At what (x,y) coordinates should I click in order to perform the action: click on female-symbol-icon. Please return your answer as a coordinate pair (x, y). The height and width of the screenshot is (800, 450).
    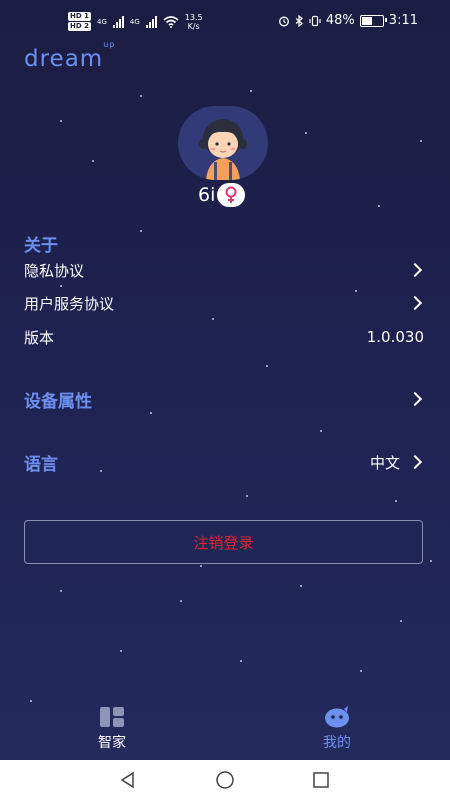
    Looking at the image, I should click on (231, 194).